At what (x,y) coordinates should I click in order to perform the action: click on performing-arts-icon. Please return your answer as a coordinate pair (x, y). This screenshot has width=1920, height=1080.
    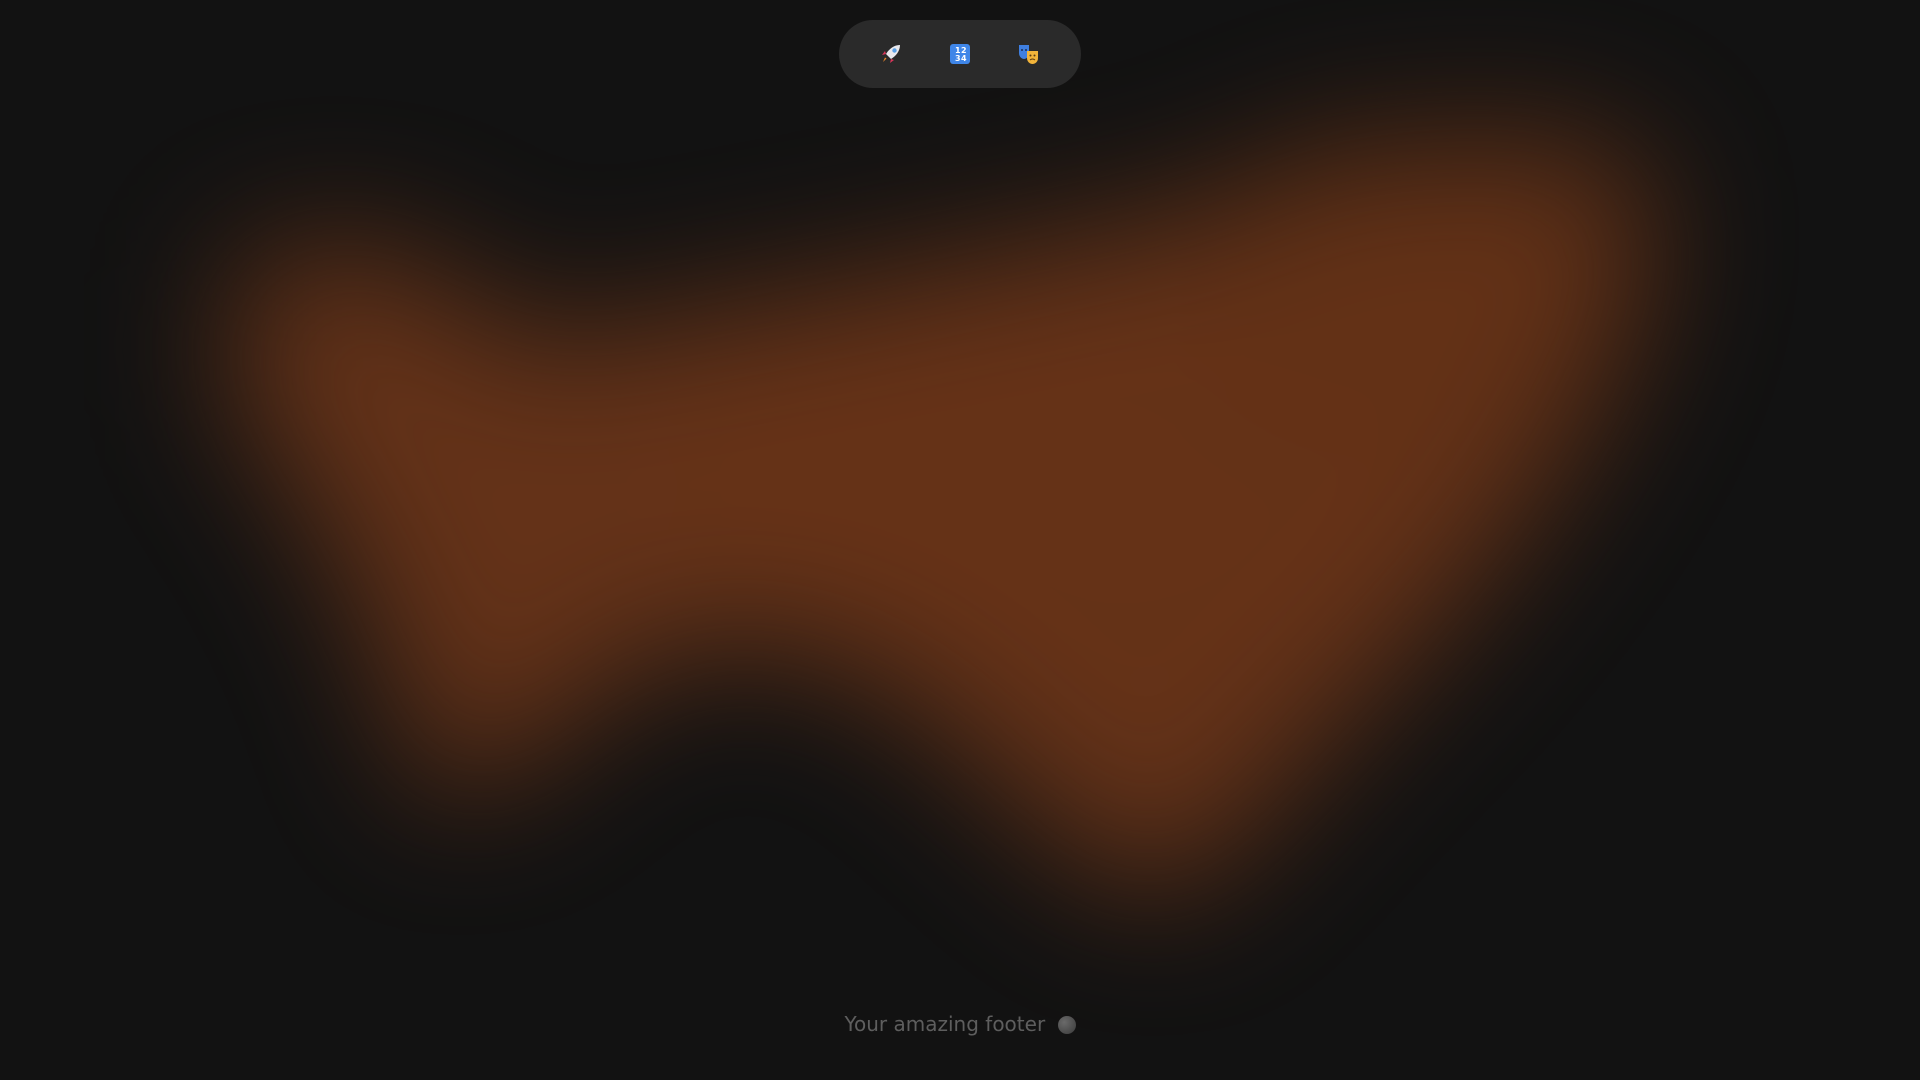
    Looking at the image, I should click on (1029, 54).